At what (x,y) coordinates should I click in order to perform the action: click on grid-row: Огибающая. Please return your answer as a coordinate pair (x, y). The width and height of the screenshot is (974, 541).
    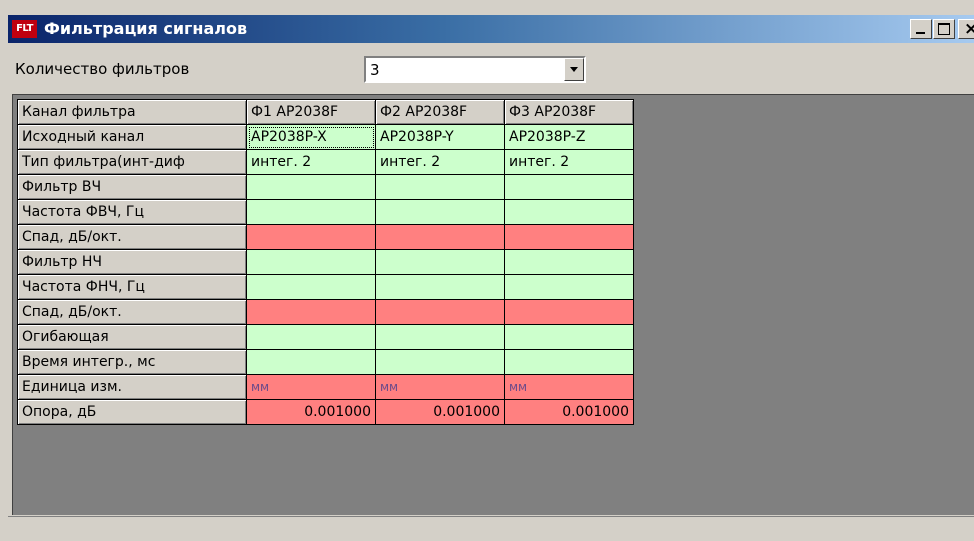
    Looking at the image, I should click on (325, 337).